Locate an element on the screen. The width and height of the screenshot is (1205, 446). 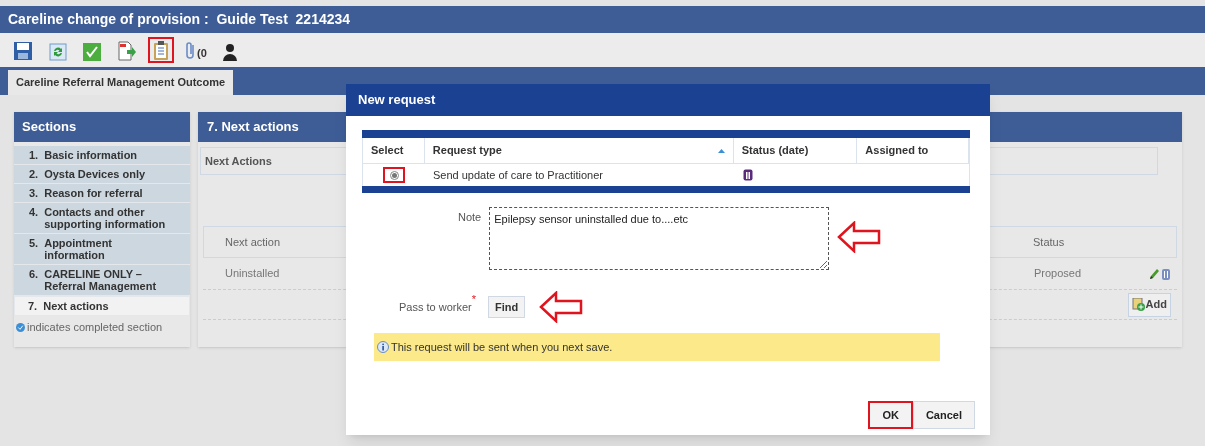
save-icon is located at coordinates (23, 51).